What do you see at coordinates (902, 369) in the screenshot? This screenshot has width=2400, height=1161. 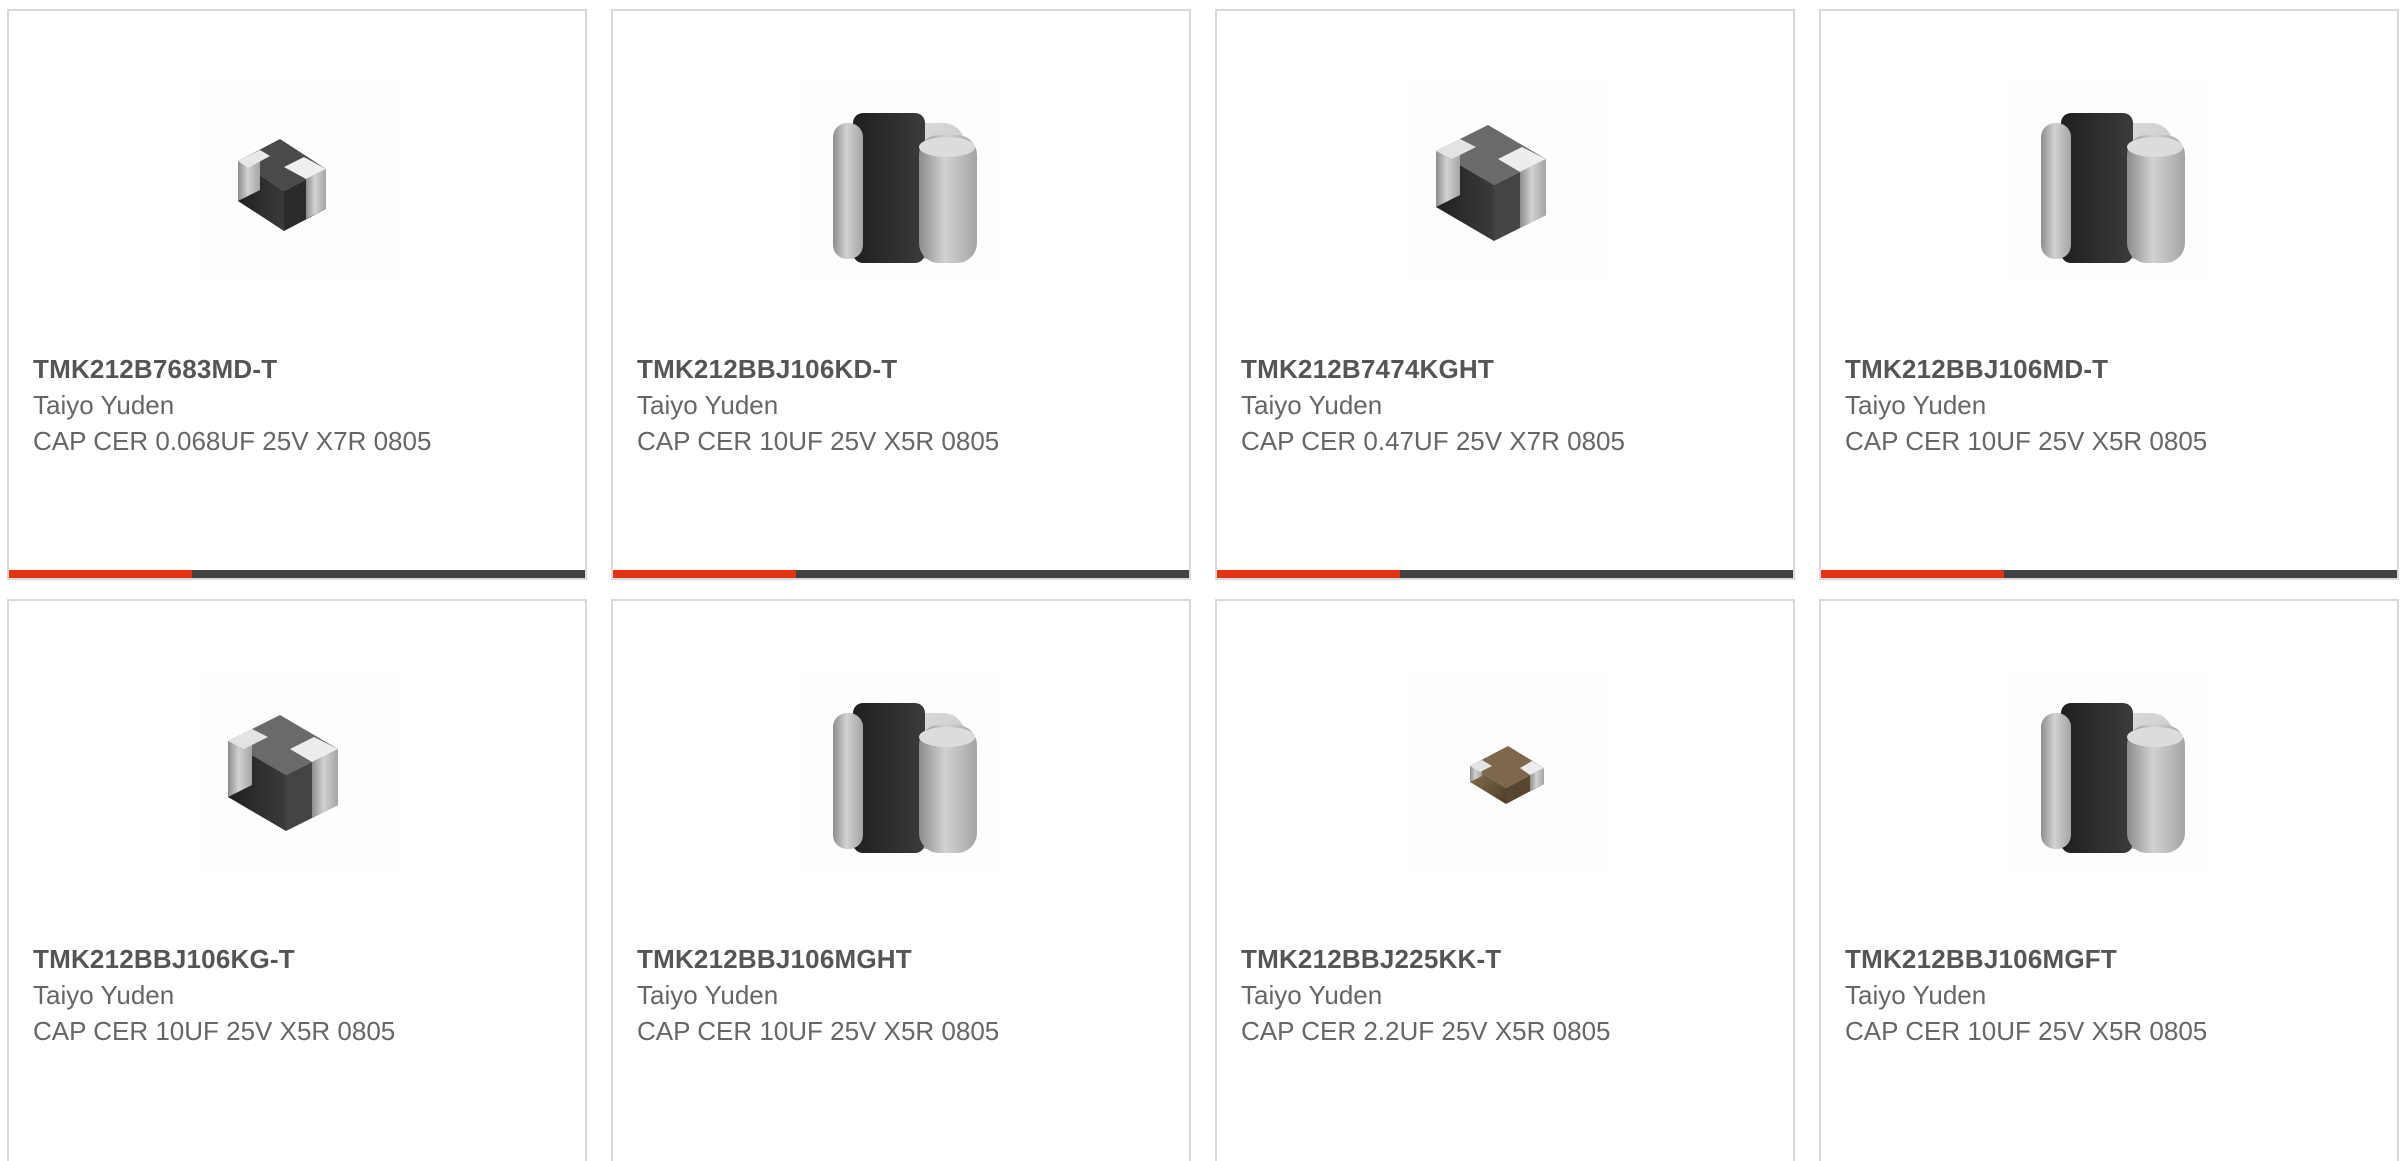 I see `part-number-link: TMK212BBJ106KD-T` at bounding box center [902, 369].